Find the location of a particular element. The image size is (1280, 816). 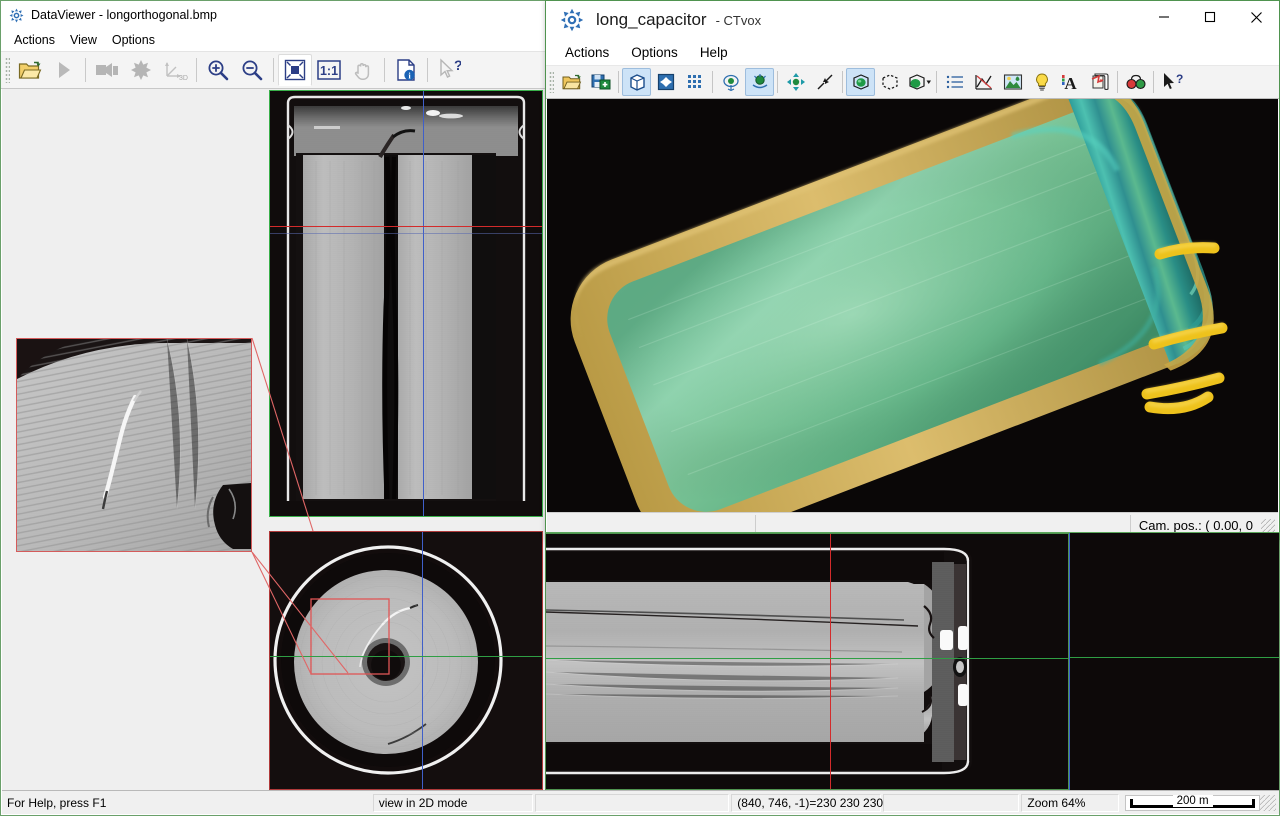

dv-menu-options: Options is located at coordinates (135, 40).